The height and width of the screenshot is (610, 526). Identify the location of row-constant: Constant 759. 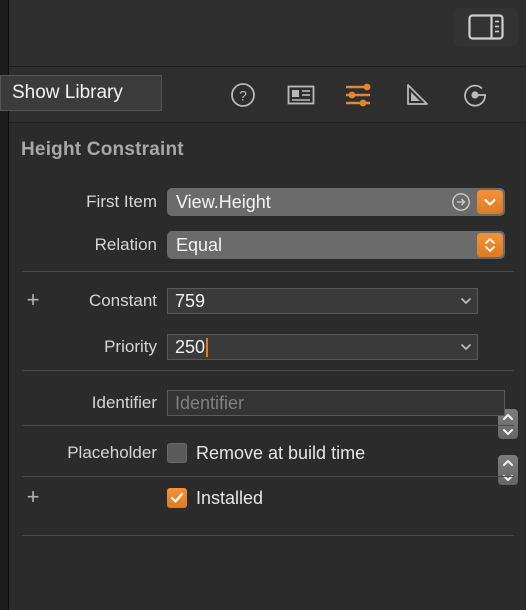
(267, 301).